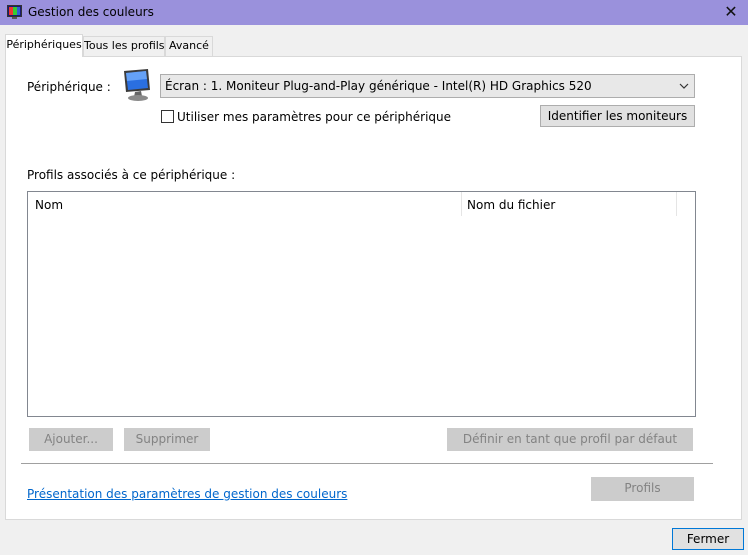 The width and height of the screenshot is (748, 555). I want to click on tab-avance: Avancé, so click(189, 46).